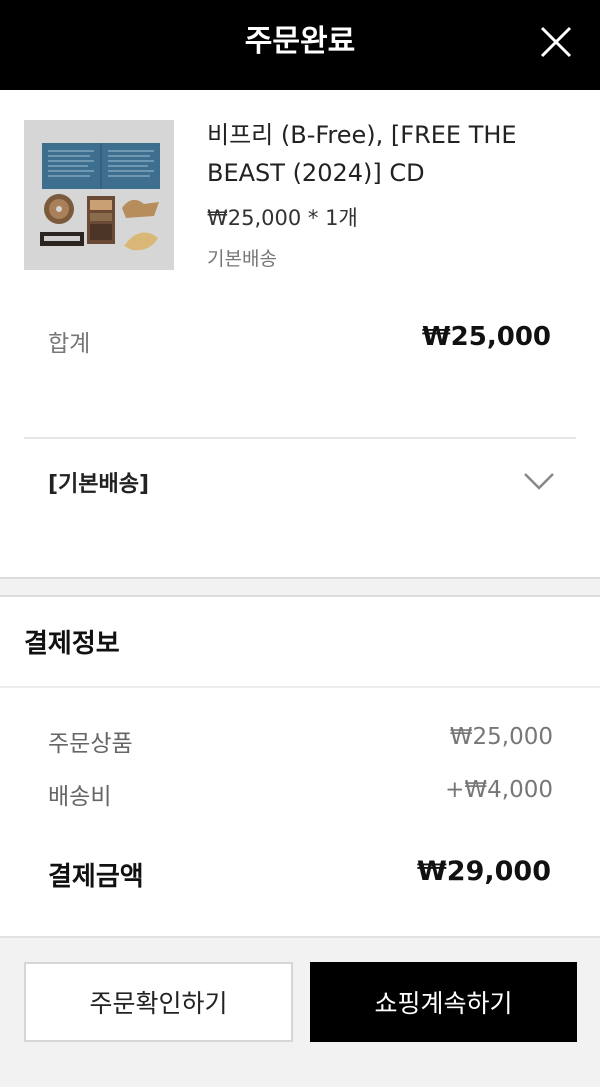  What do you see at coordinates (372, 154) in the screenshot?
I see `product-name: 비프리 (B-Free), [FREE THE BEAST (2024)] CD` at bounding box center [372, 154].